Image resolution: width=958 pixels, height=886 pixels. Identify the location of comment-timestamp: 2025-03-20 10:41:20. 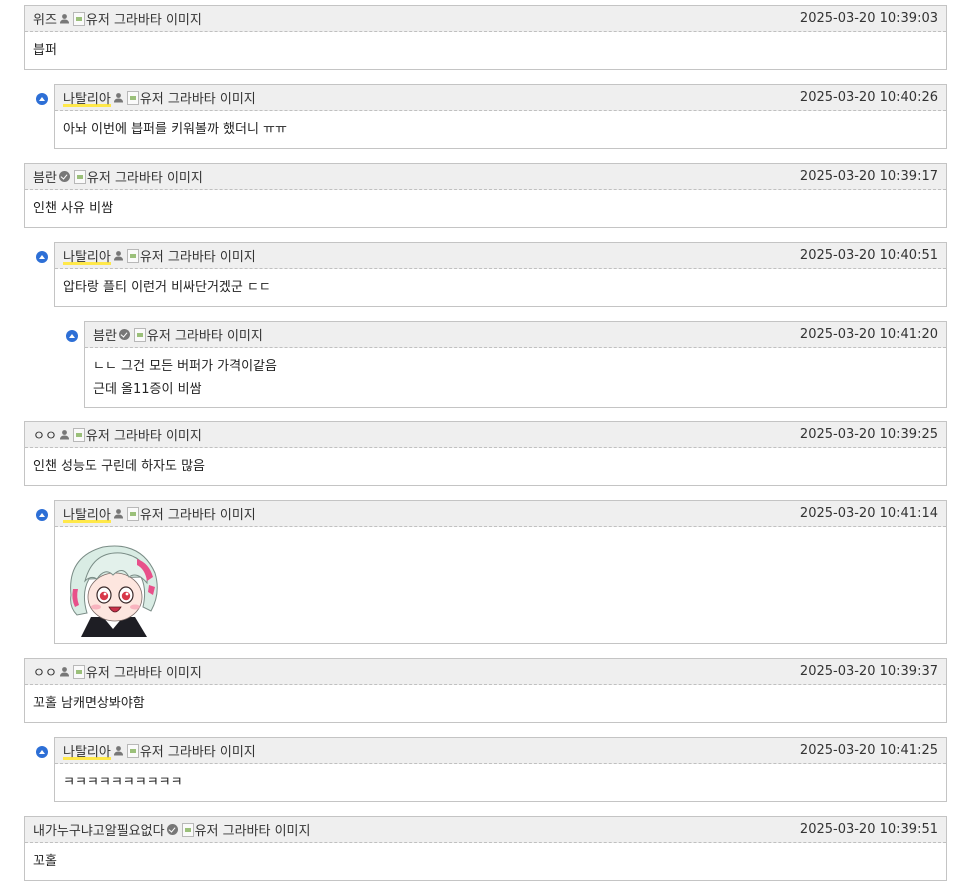
(868, 334).